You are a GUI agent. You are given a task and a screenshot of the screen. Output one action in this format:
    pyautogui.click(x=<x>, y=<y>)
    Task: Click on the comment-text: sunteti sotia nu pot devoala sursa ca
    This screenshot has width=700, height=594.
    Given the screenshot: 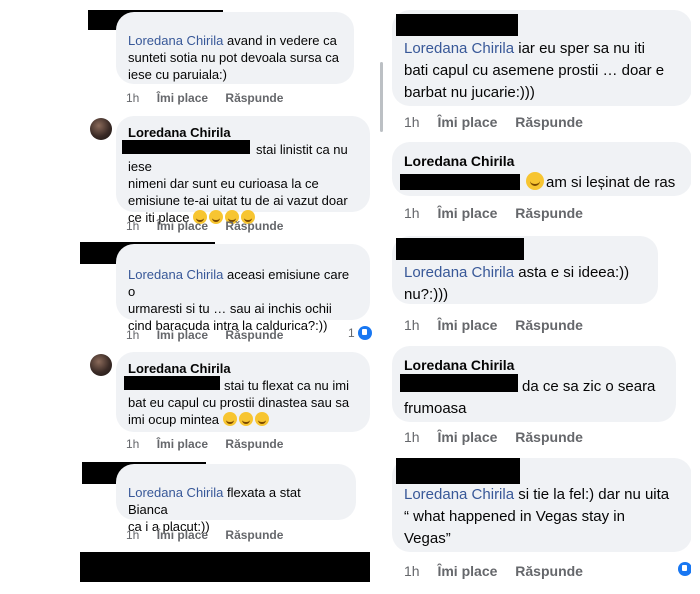 What is the action you would take?
    pyautogui.click(x=234, y=57)
    